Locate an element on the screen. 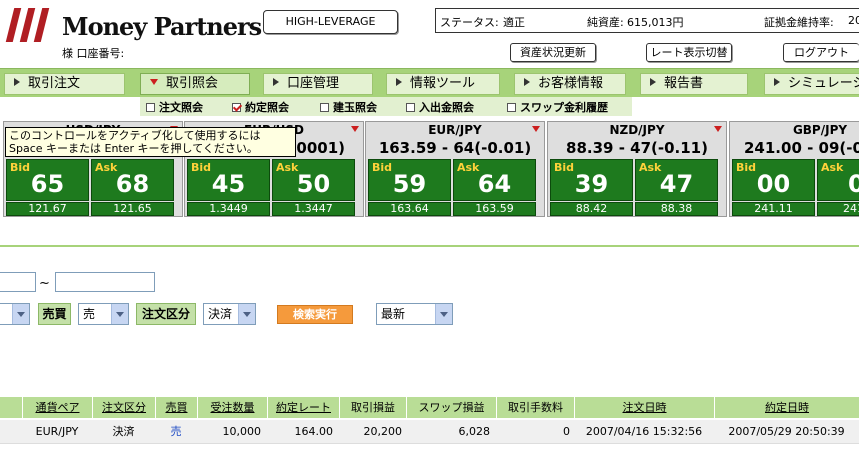  bid-rate: 241.11 is located at coordinates (773, 209).